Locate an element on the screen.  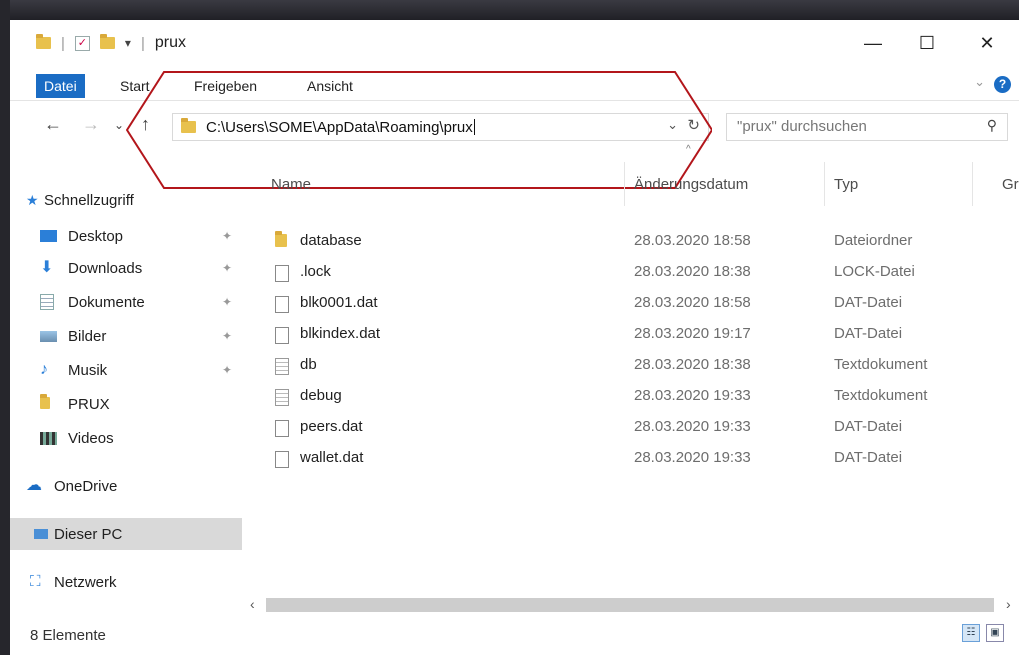
sidebar-item-this-pc: Dieser PC is located at coordinates (126, 534).